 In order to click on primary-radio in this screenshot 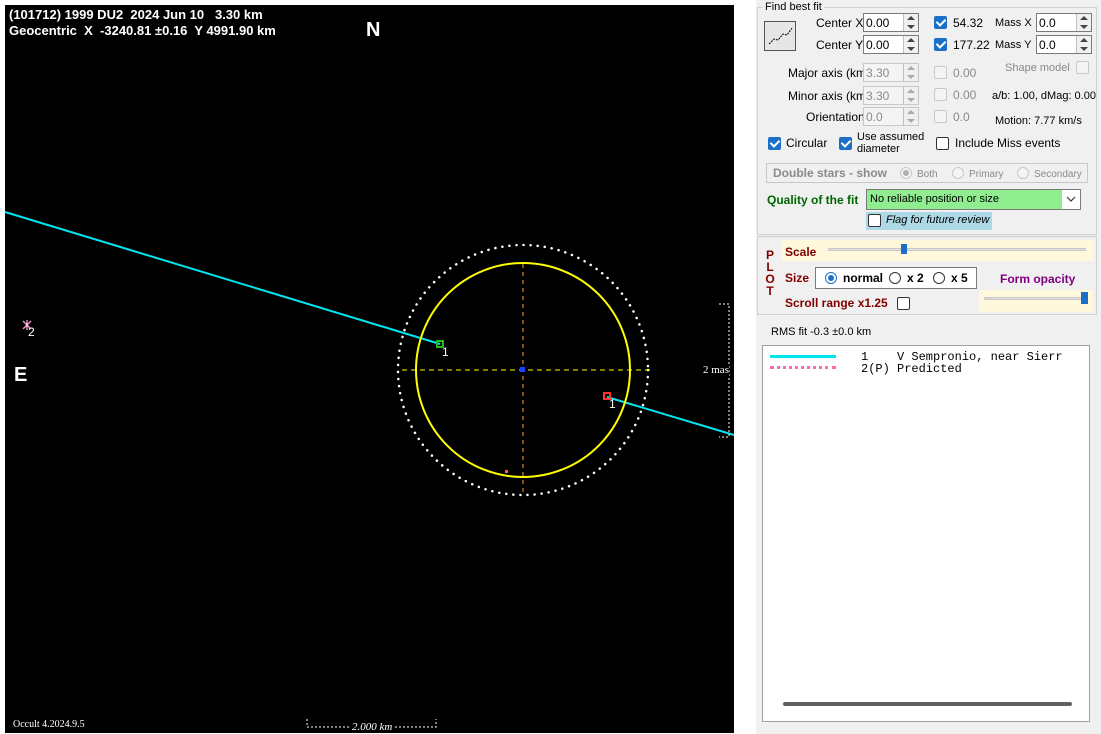, I will do `click(958, 173)`.